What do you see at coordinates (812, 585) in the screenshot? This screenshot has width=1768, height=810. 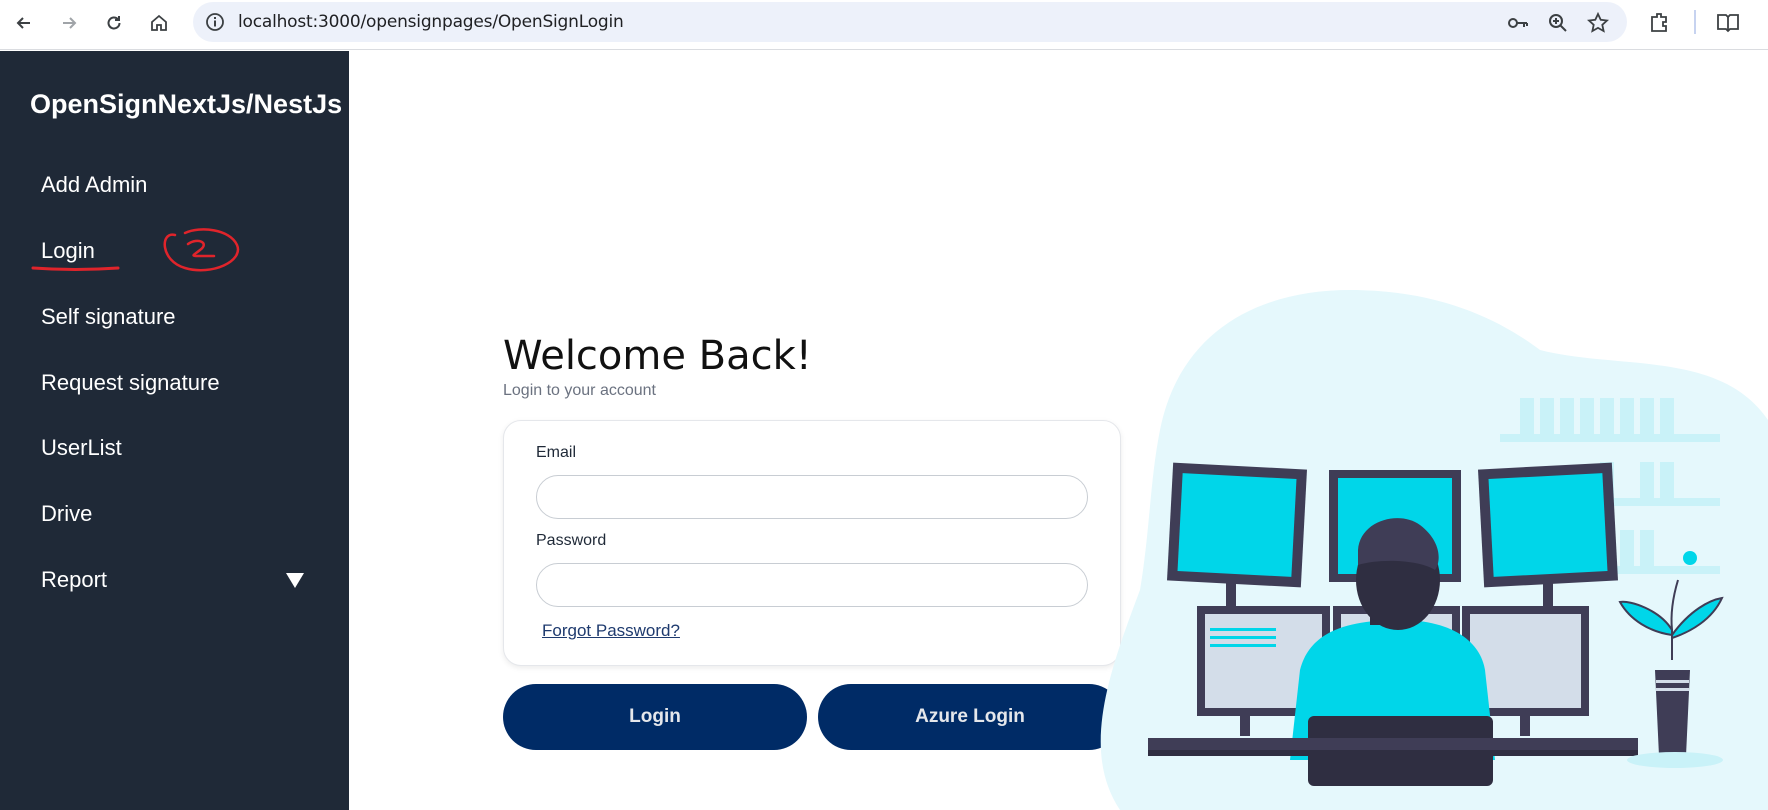 I see `password-field` at bounding box center [812, 585].